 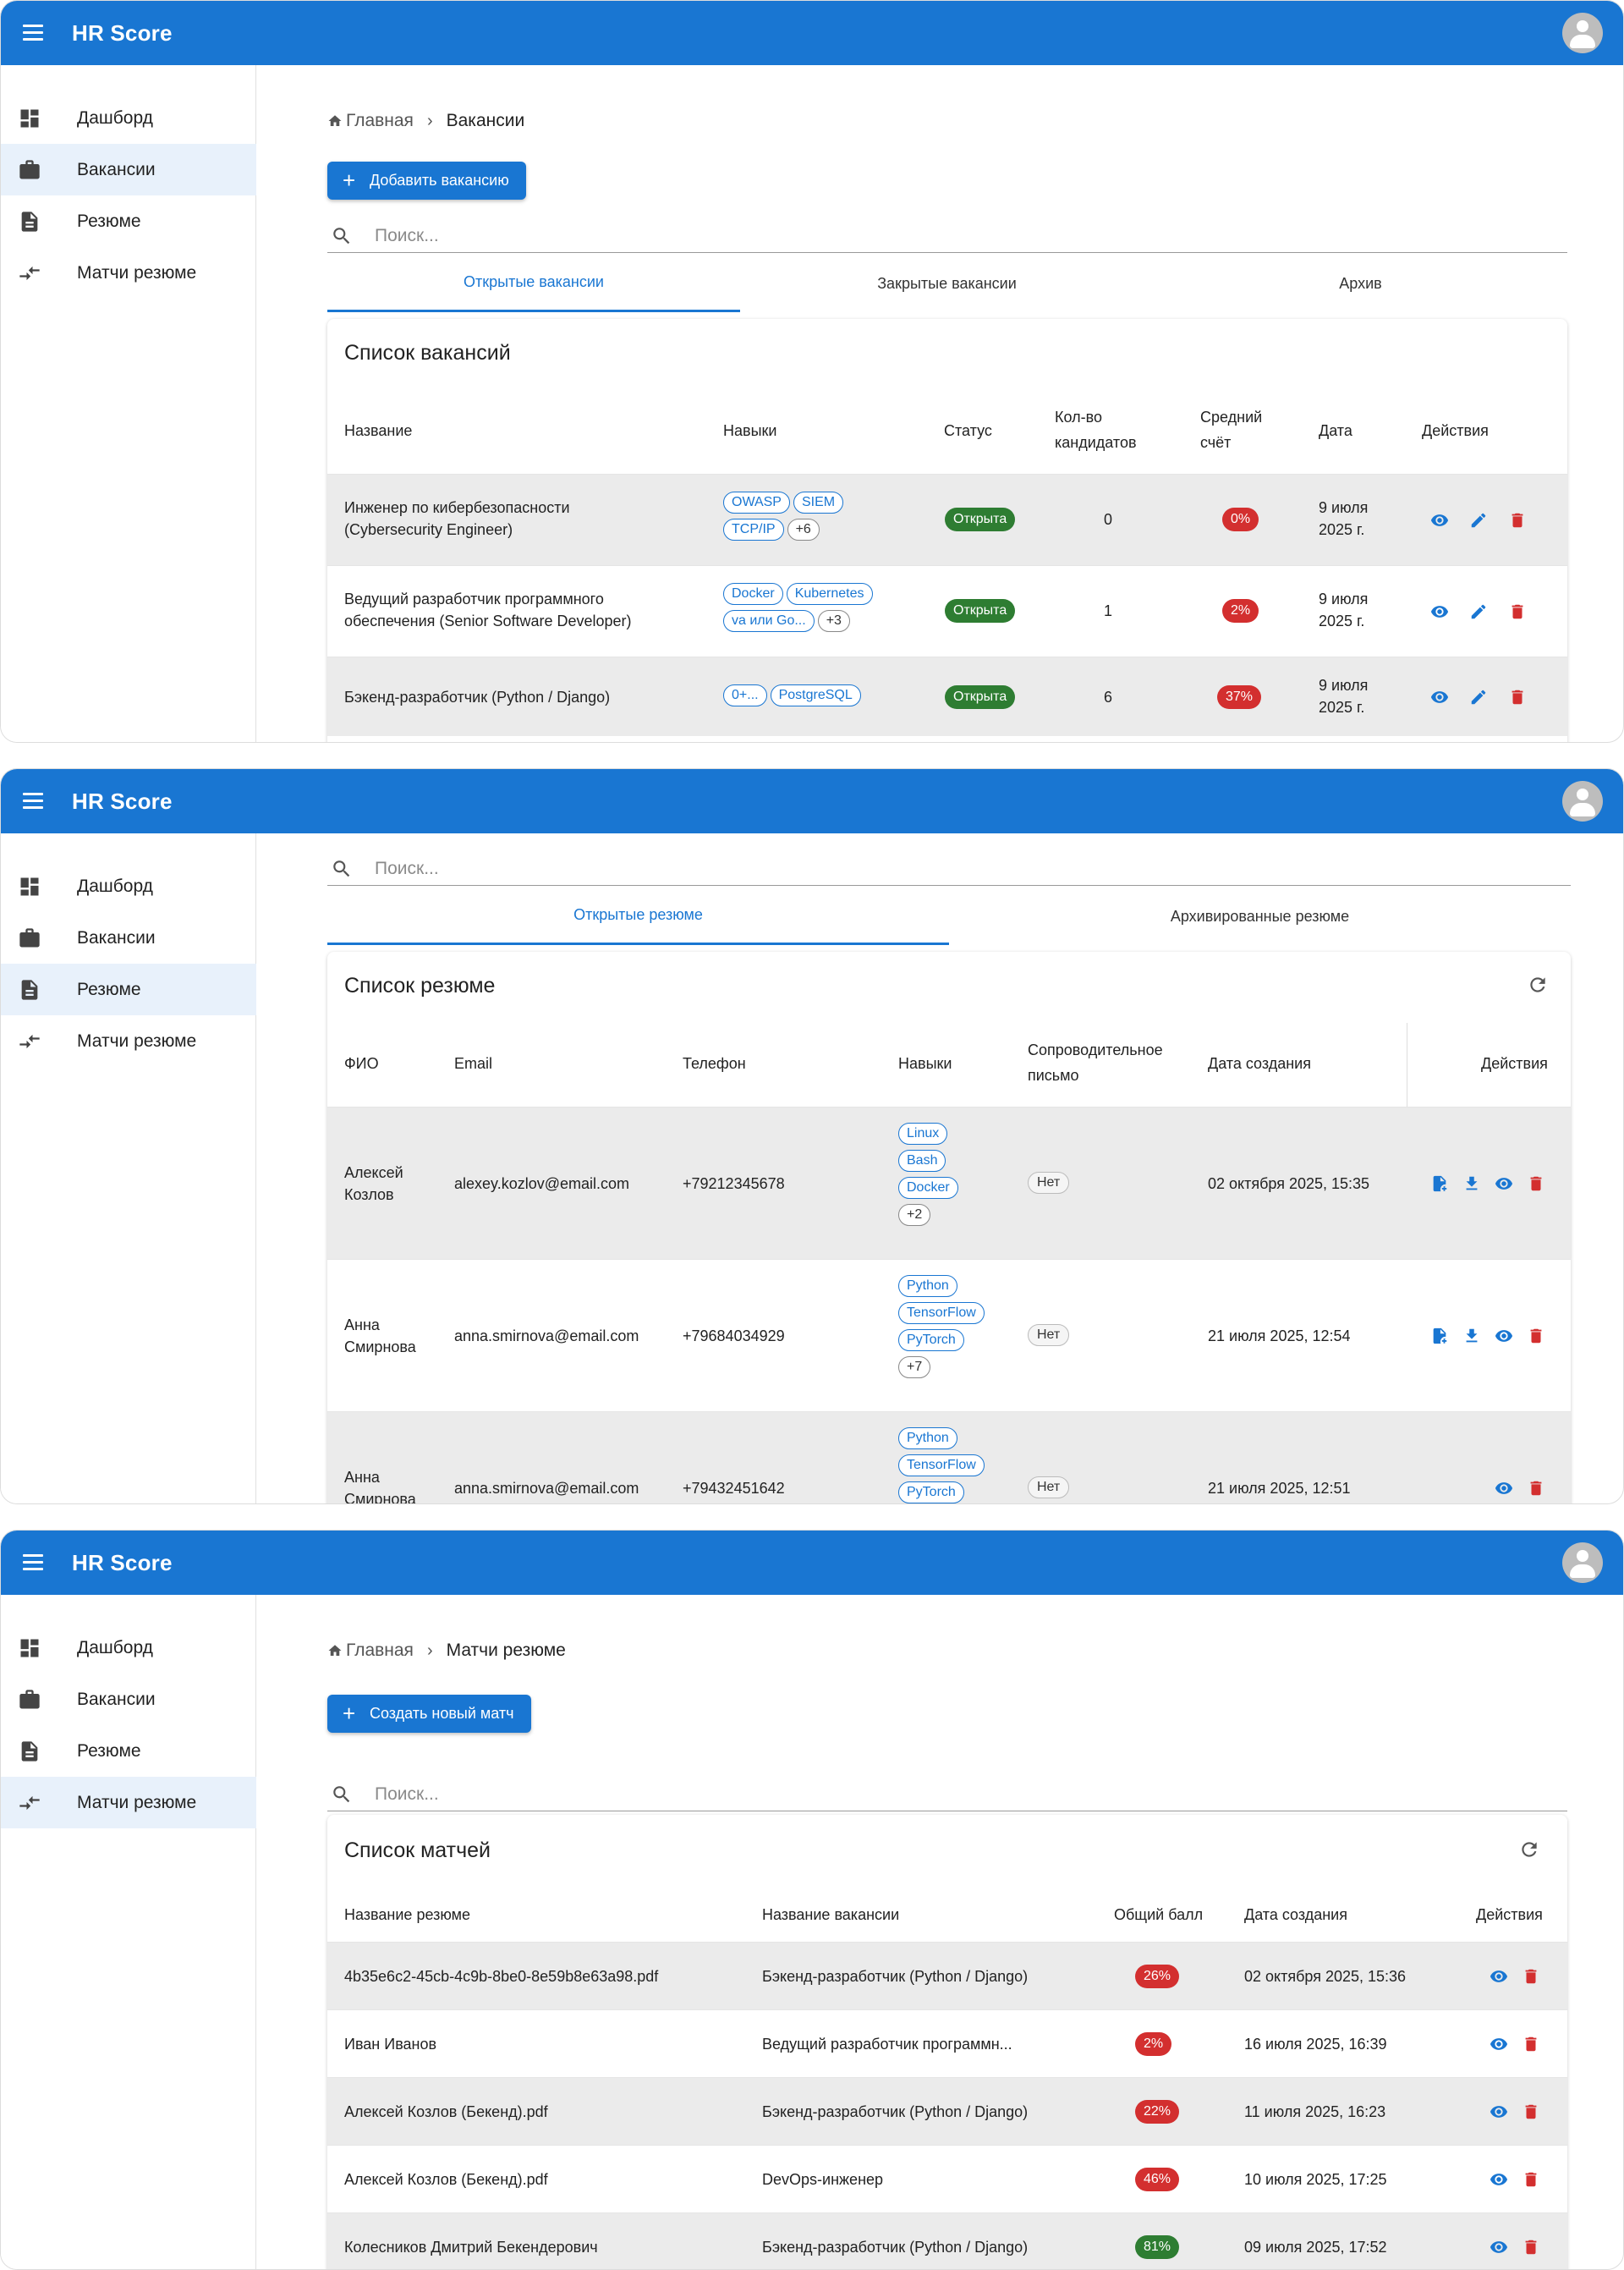 I want to click on created-date: 02 октября 2025, 15:35, so click(x=1289, y=1183).